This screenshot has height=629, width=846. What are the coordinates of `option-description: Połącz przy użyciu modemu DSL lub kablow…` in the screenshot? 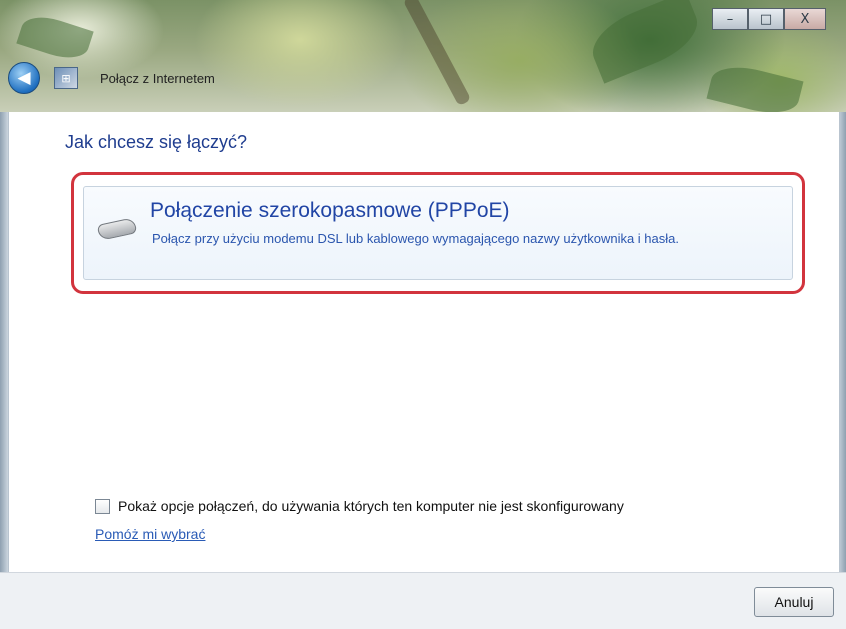 It's located at (415, 238).